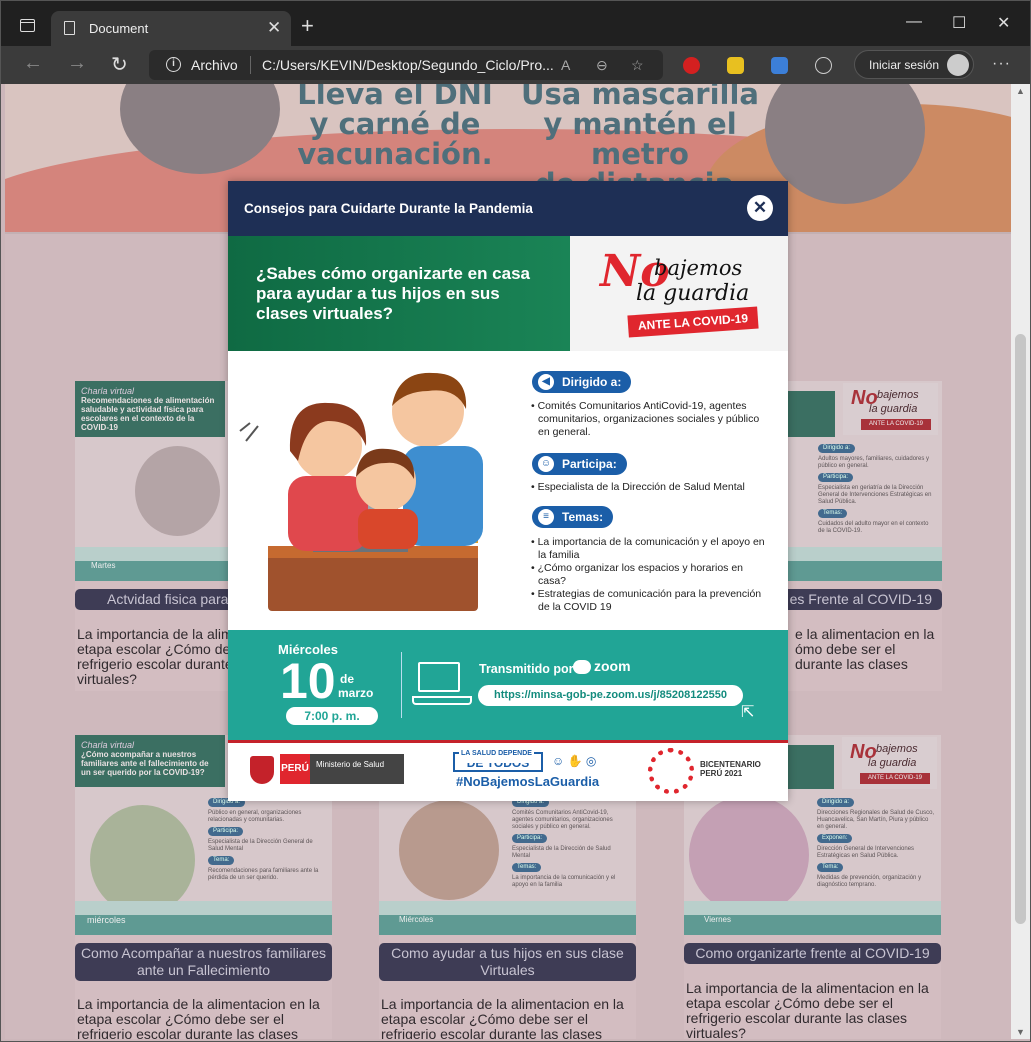 The width and height of the screenshot is (1031, 1042). Describe the element at coordinates (526, 669) in the screenshot. I see `transmitted-label: Transmitido por` at that location.